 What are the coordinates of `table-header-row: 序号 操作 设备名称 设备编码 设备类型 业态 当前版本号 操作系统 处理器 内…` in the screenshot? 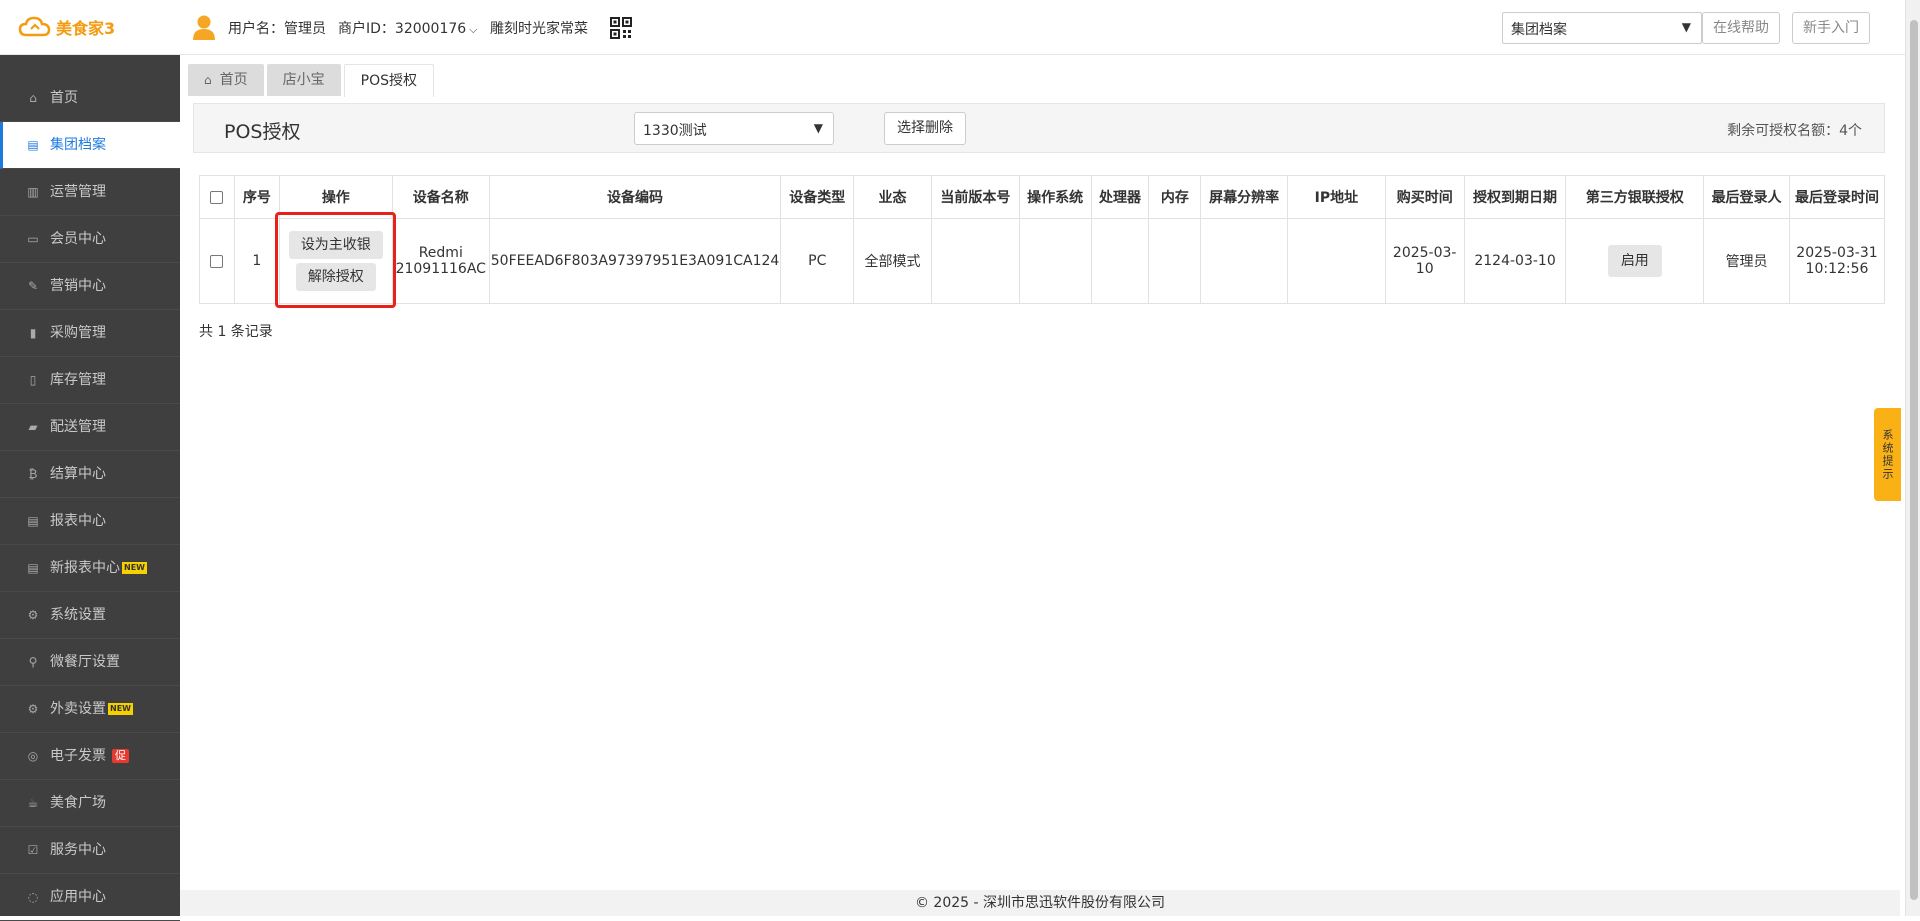 It's located at (1042, 197).